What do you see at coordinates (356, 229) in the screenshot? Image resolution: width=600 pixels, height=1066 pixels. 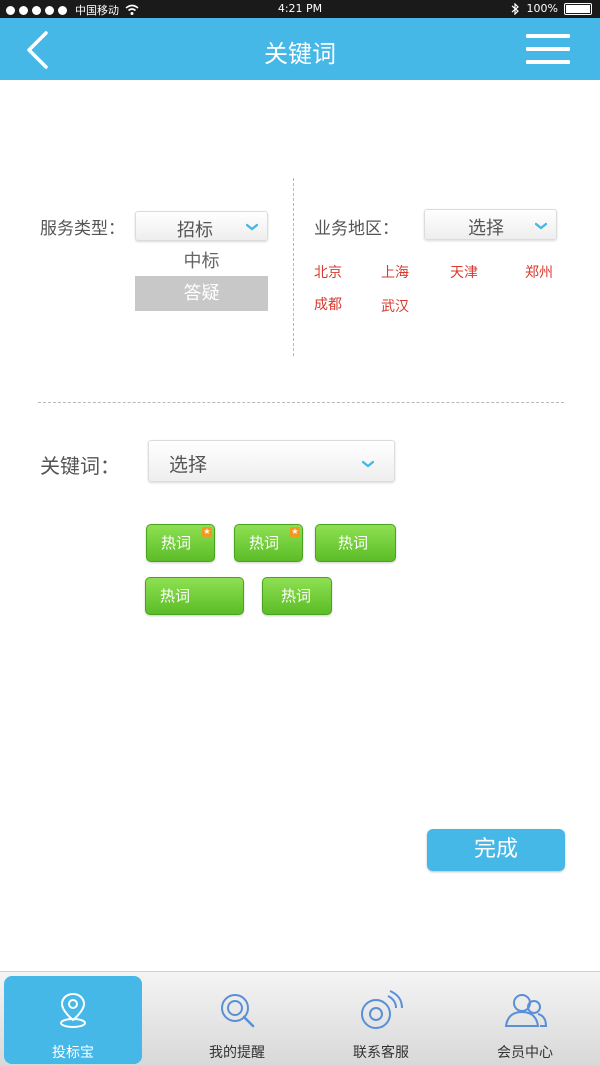 I see `region-label: 业务地区：` at bounding box center [356, 229].